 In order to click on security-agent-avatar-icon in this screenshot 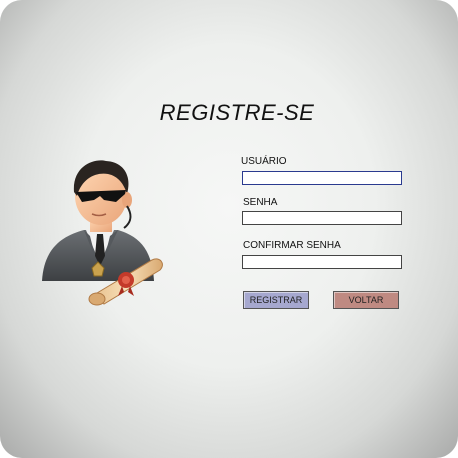, I will do `click(102, 233)`.